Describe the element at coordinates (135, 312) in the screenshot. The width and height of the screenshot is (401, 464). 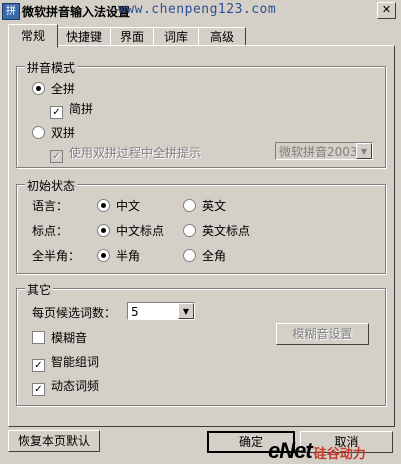
I see `candidates-value: 5` at that location.